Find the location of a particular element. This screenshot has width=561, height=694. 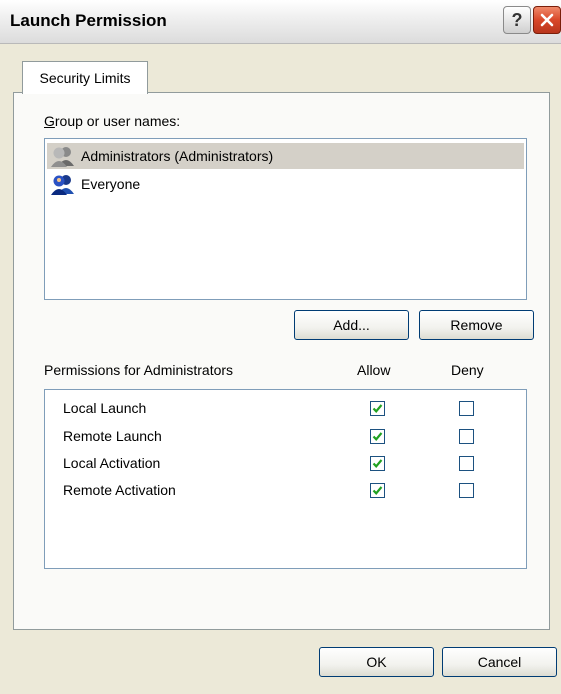

remove-button-label: Remove is located at coordinates (476, 325).